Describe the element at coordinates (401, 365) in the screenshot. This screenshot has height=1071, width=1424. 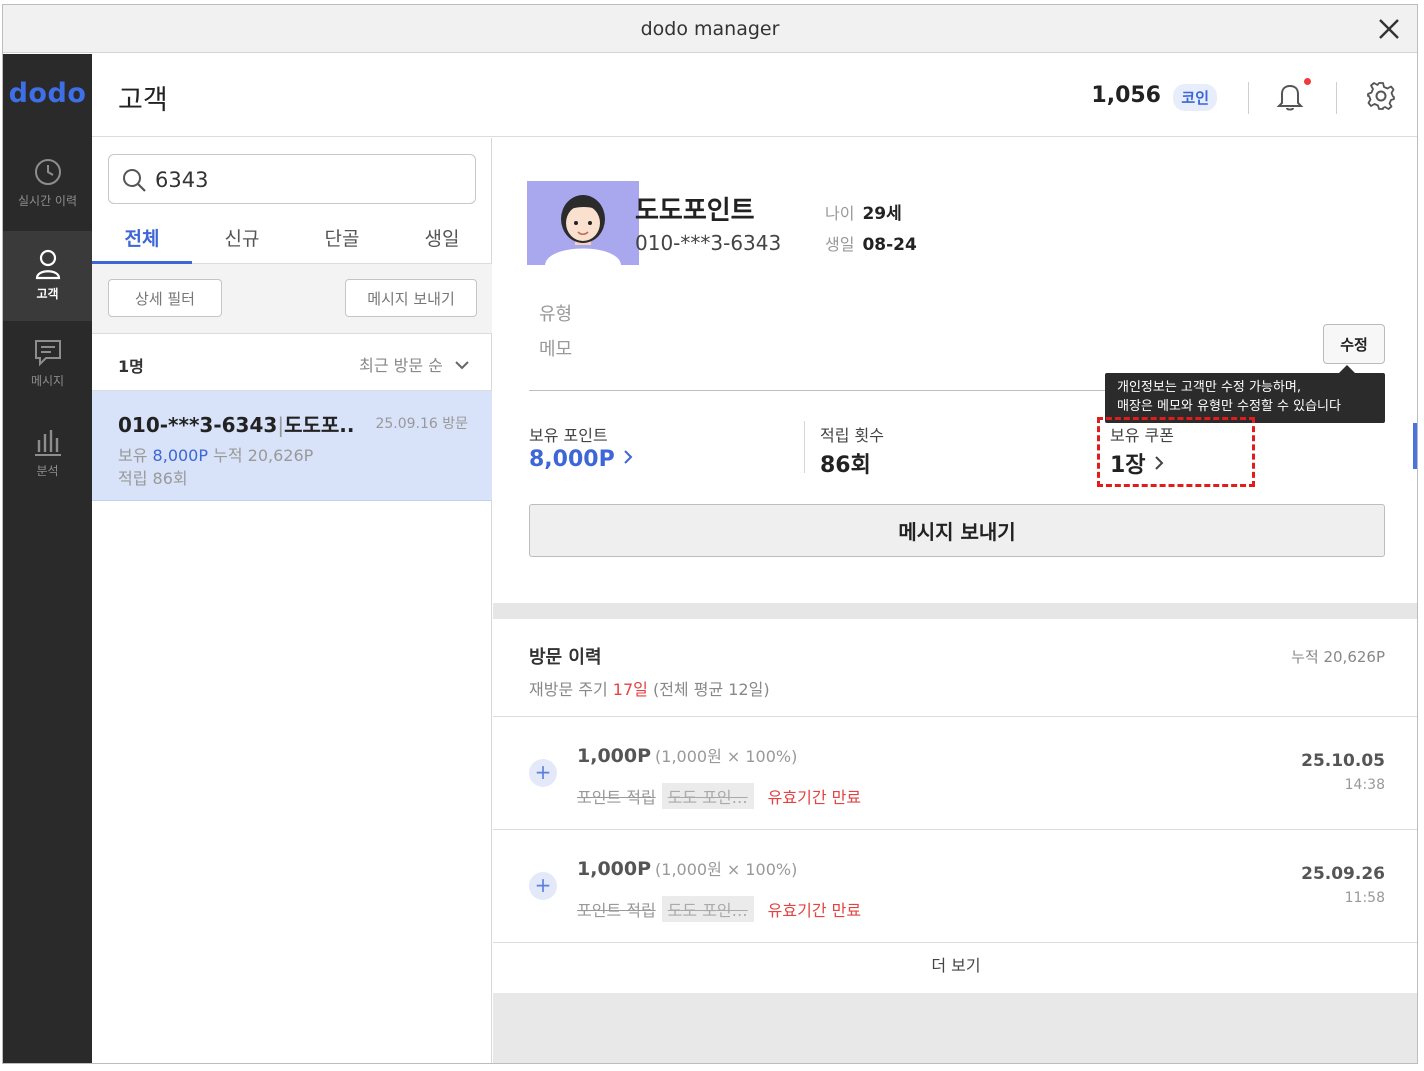
I see `sort-label: 최근 방문 순` at that location.